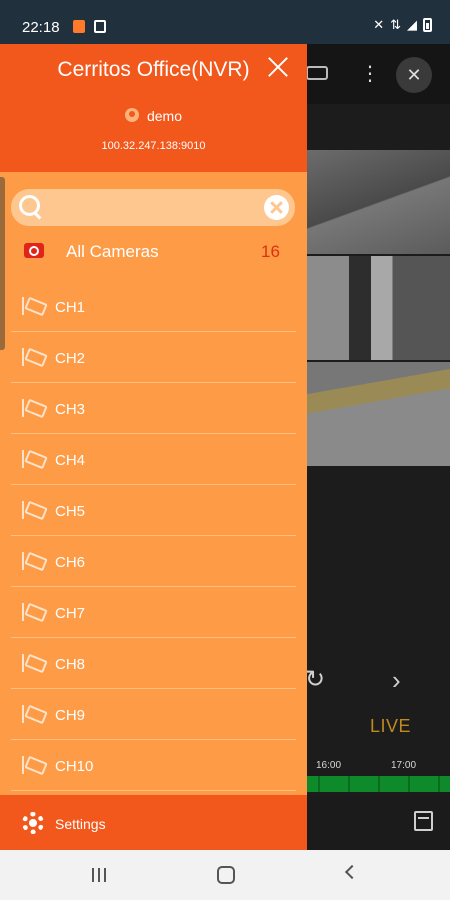 Image resolution: width=450 pixels, height=900 pixels. I want to click on timeline-tick: 16:00, so click(329, 765).